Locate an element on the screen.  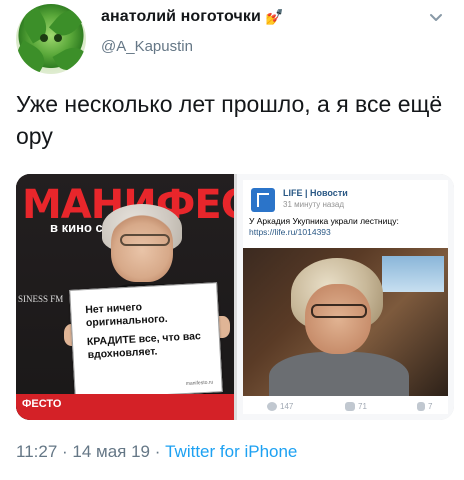
side-logo-text: SINESS FM is located at coordinates (41, 299).